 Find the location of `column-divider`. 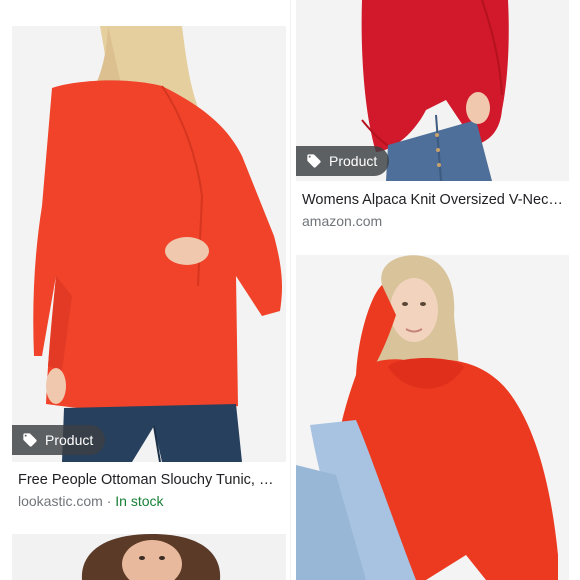

column-divider is located at coordinates (290, 290).